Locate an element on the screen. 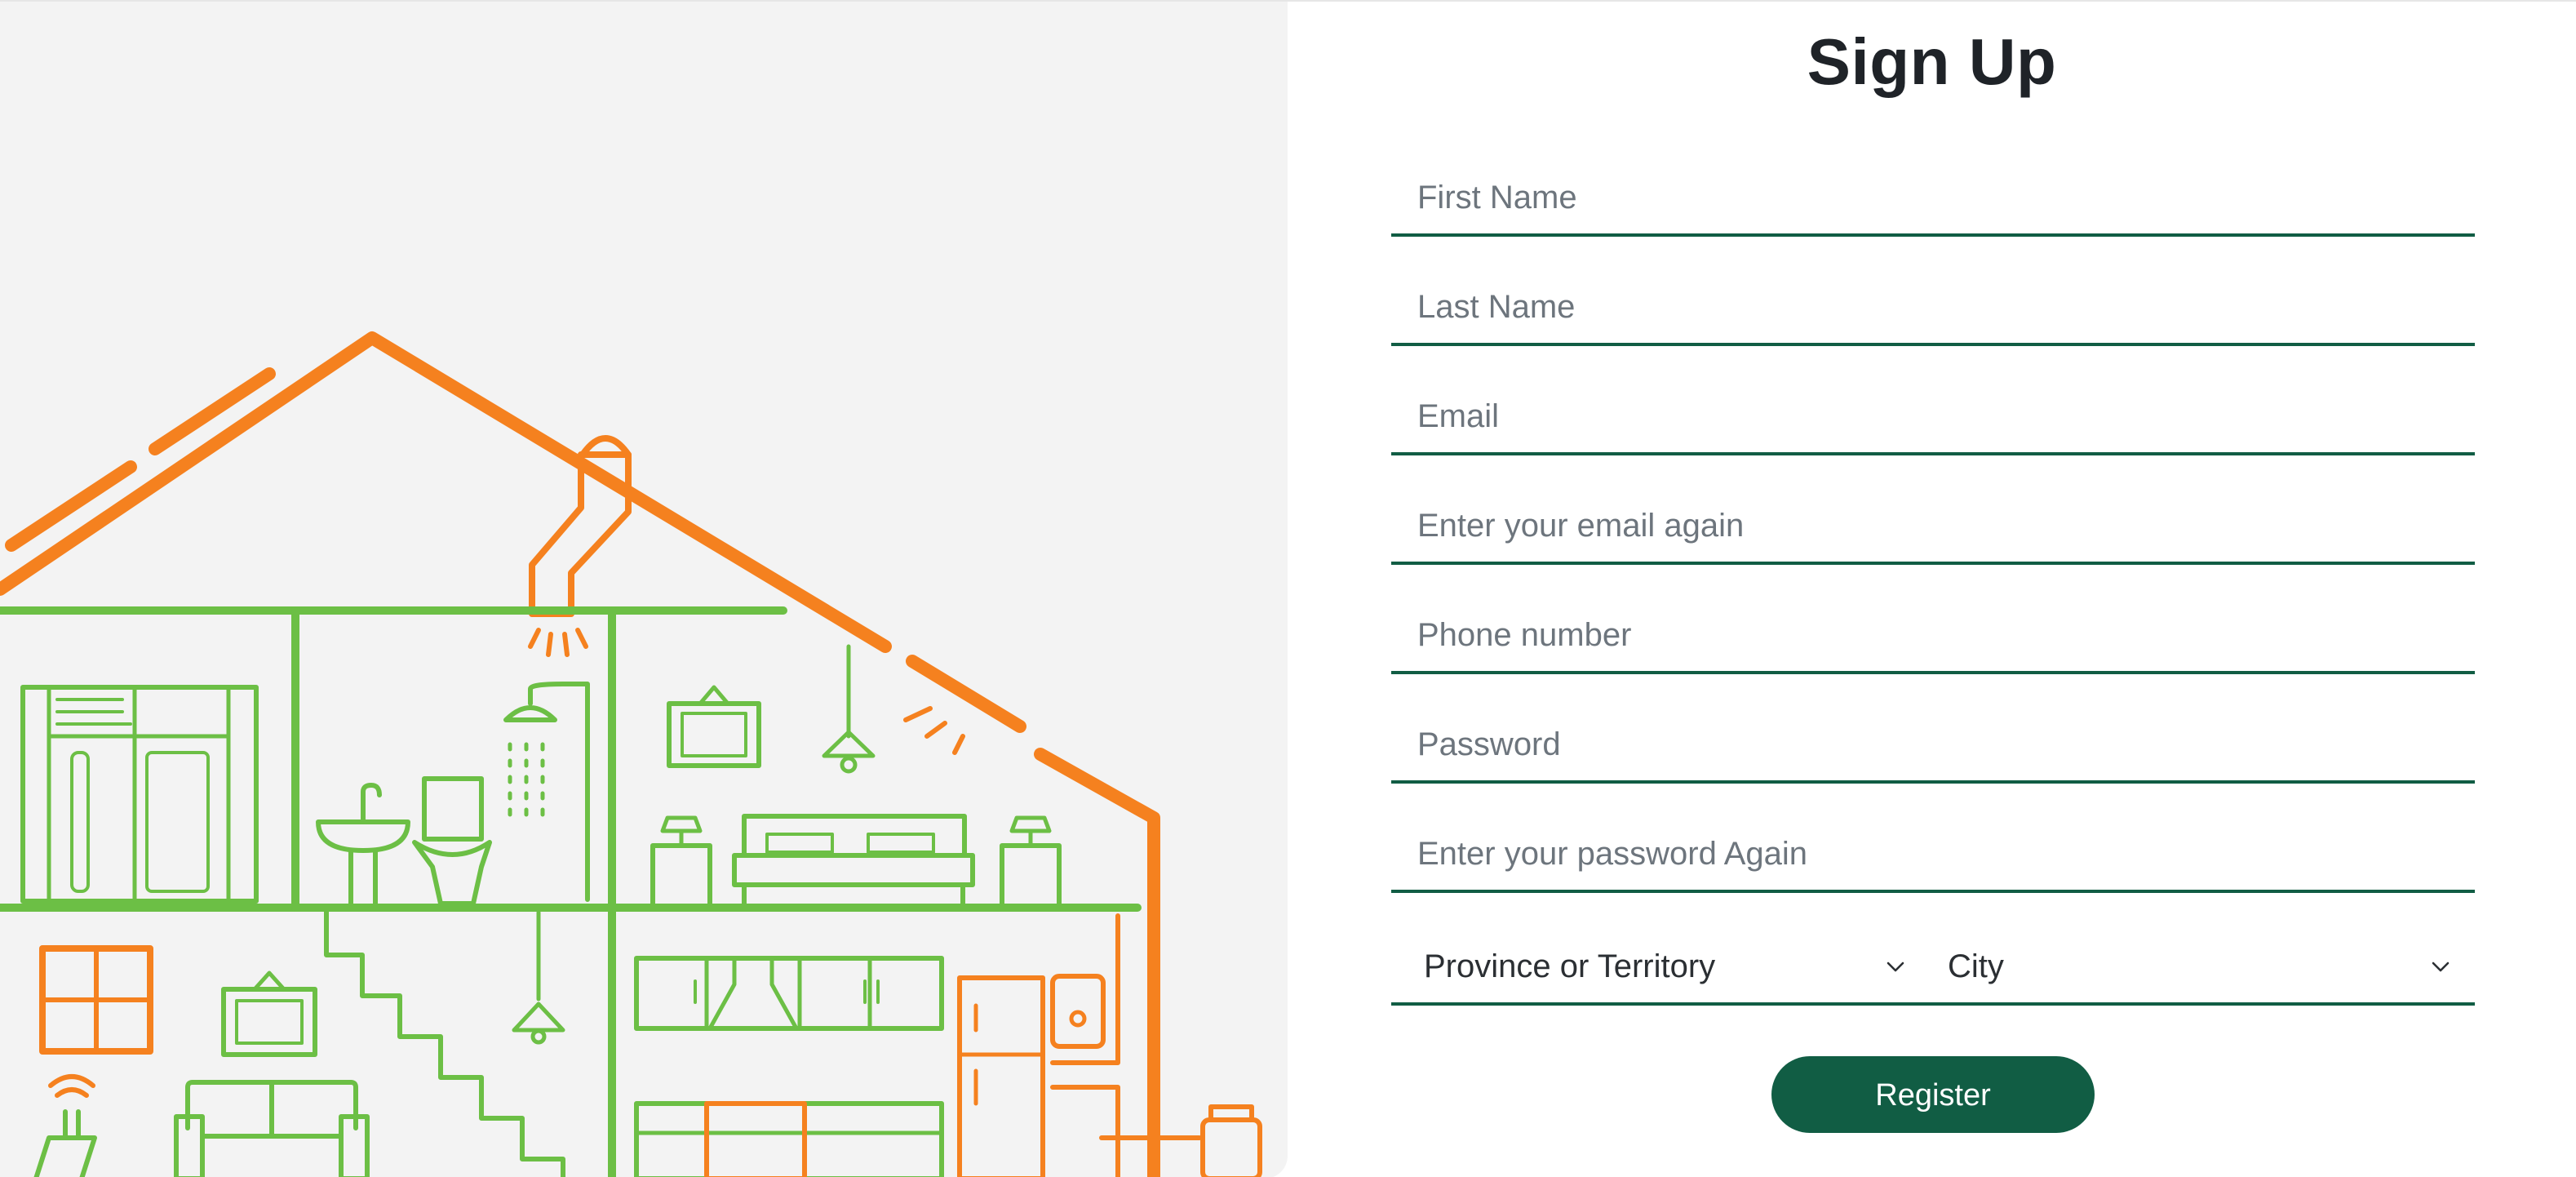  last-name-field-container is located at coordinates (1933, 308).